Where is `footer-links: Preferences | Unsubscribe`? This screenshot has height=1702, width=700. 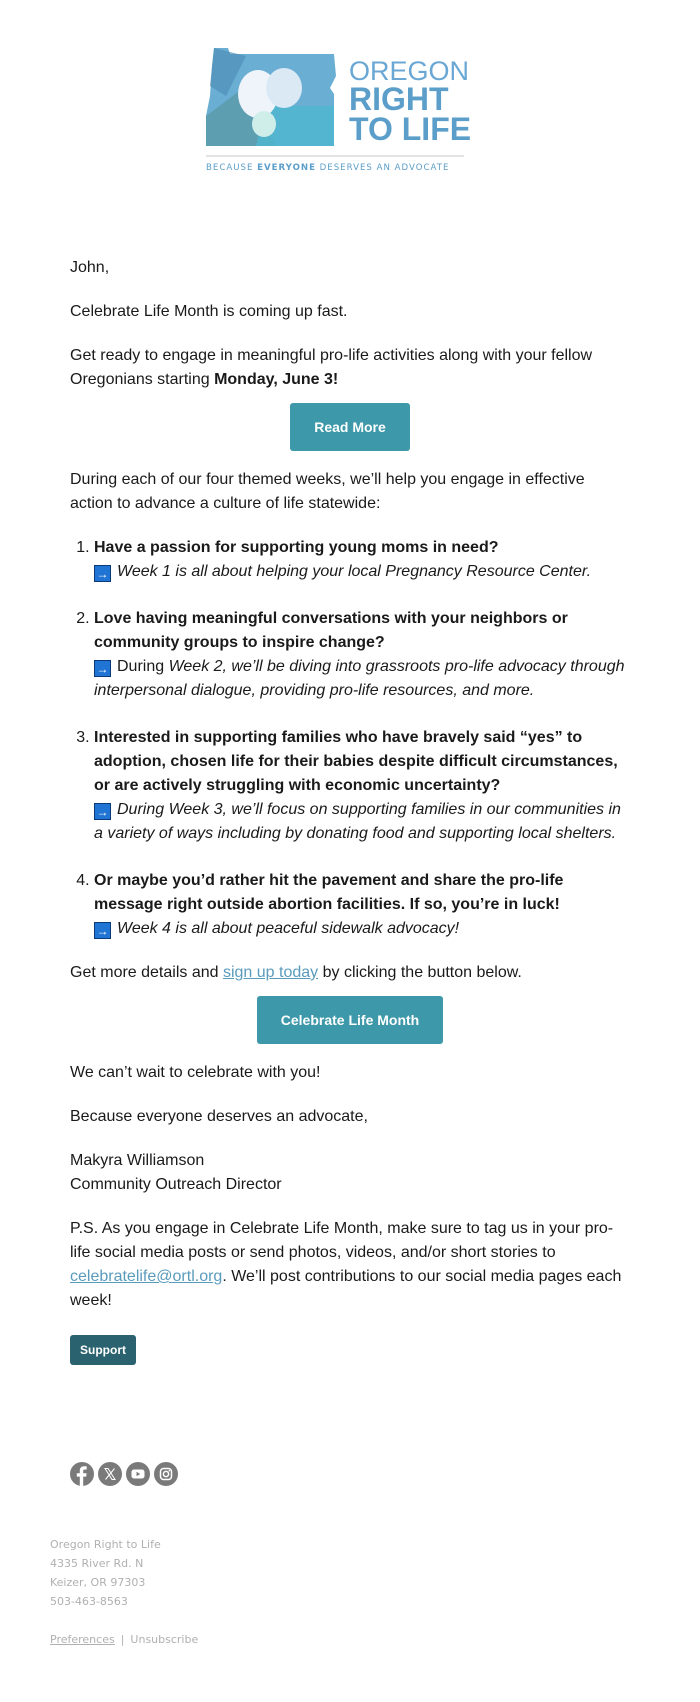
footer-links: Preferences | Unsubscribe is located at coordinates (124, 1639).